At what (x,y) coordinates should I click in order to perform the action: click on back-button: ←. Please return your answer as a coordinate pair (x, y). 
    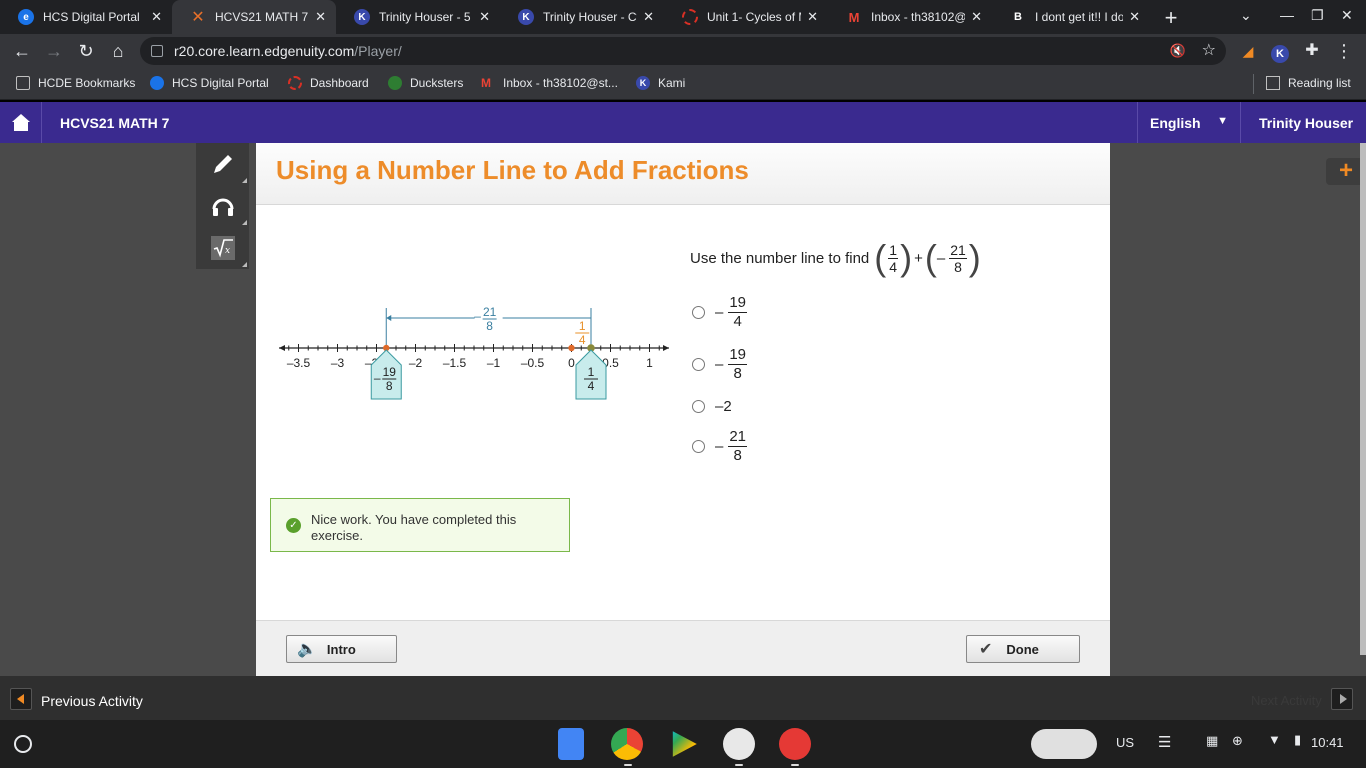
    Looking at the image, I should click on (22, 51).